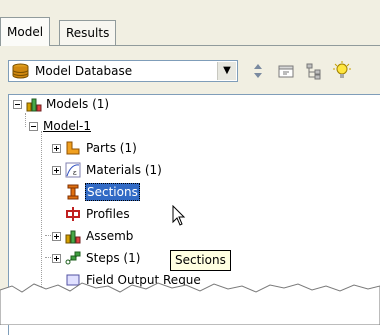  I want to click on tree-item-label: Model-1, so click(67, 126).